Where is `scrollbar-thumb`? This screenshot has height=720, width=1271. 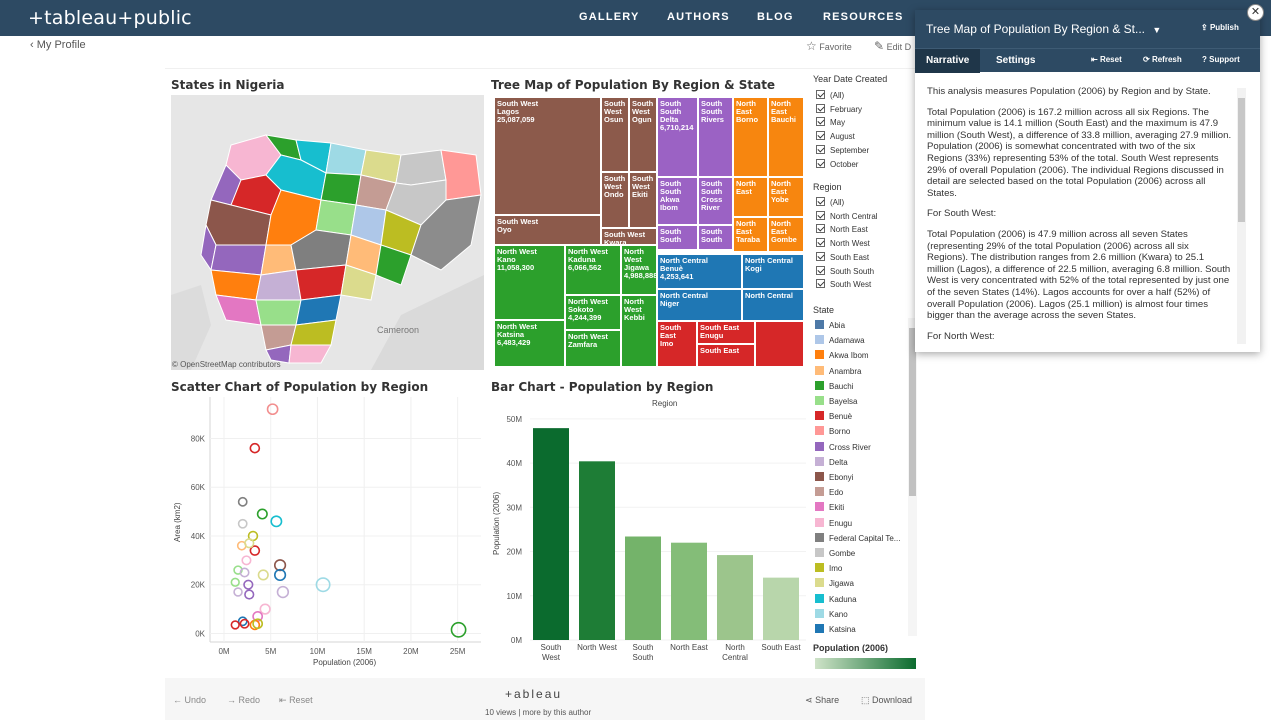 scrollbar-thumb is located at coordinates (912, 412).